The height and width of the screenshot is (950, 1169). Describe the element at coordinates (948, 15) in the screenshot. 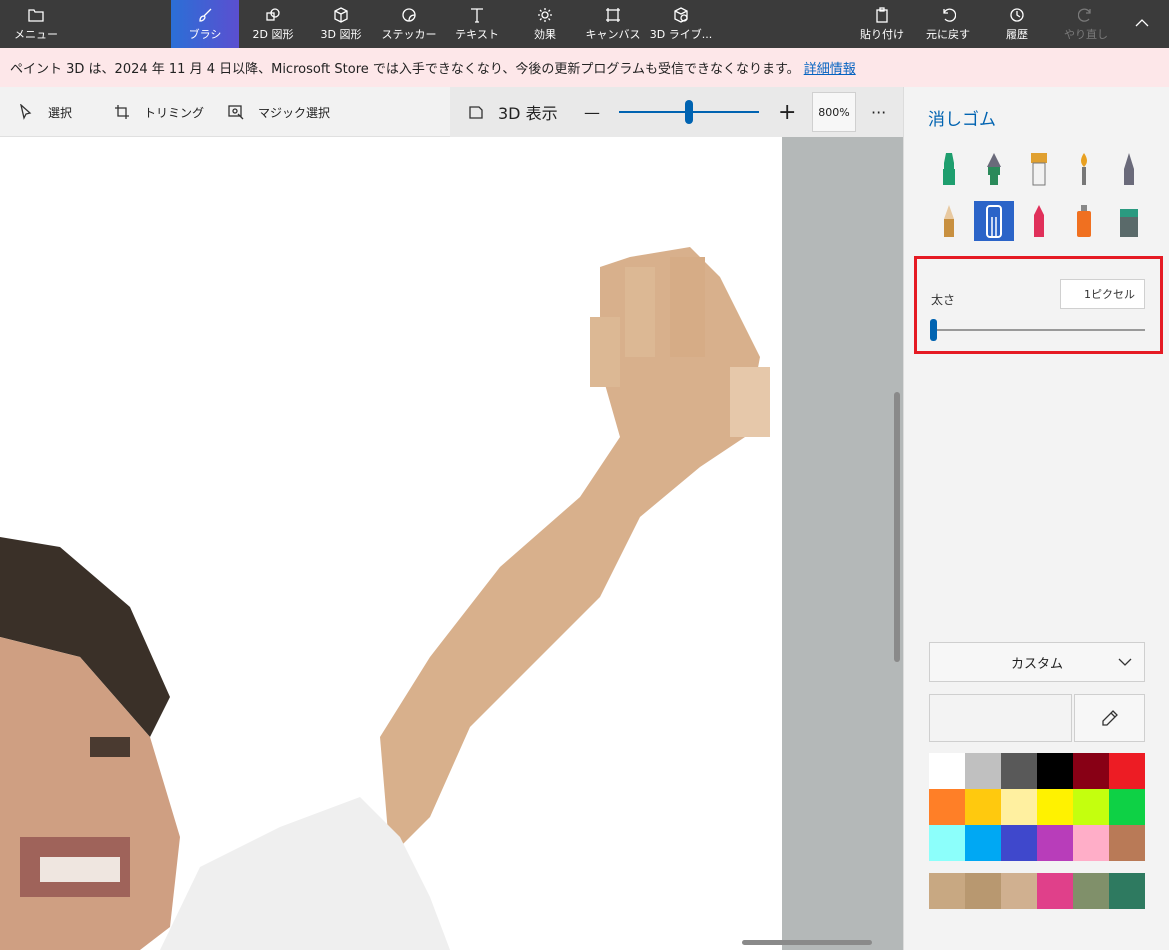

I see `undo-icon` at that location.